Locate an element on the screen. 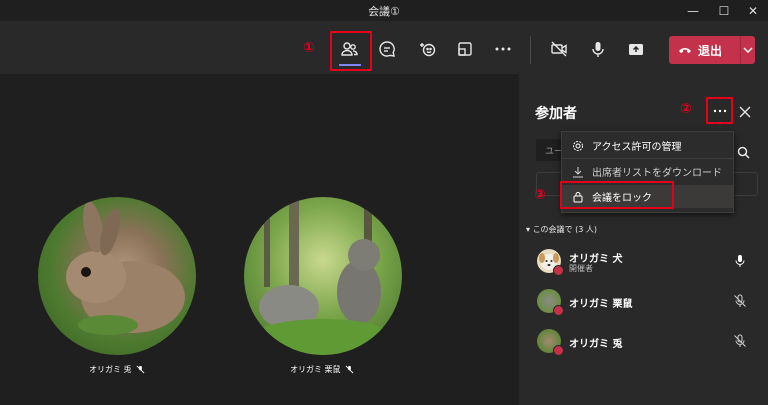 This screenshot has height=405, width=768. video-name-squirrel: オリガミ 栗鼠 is located at coordinates (322, 369).